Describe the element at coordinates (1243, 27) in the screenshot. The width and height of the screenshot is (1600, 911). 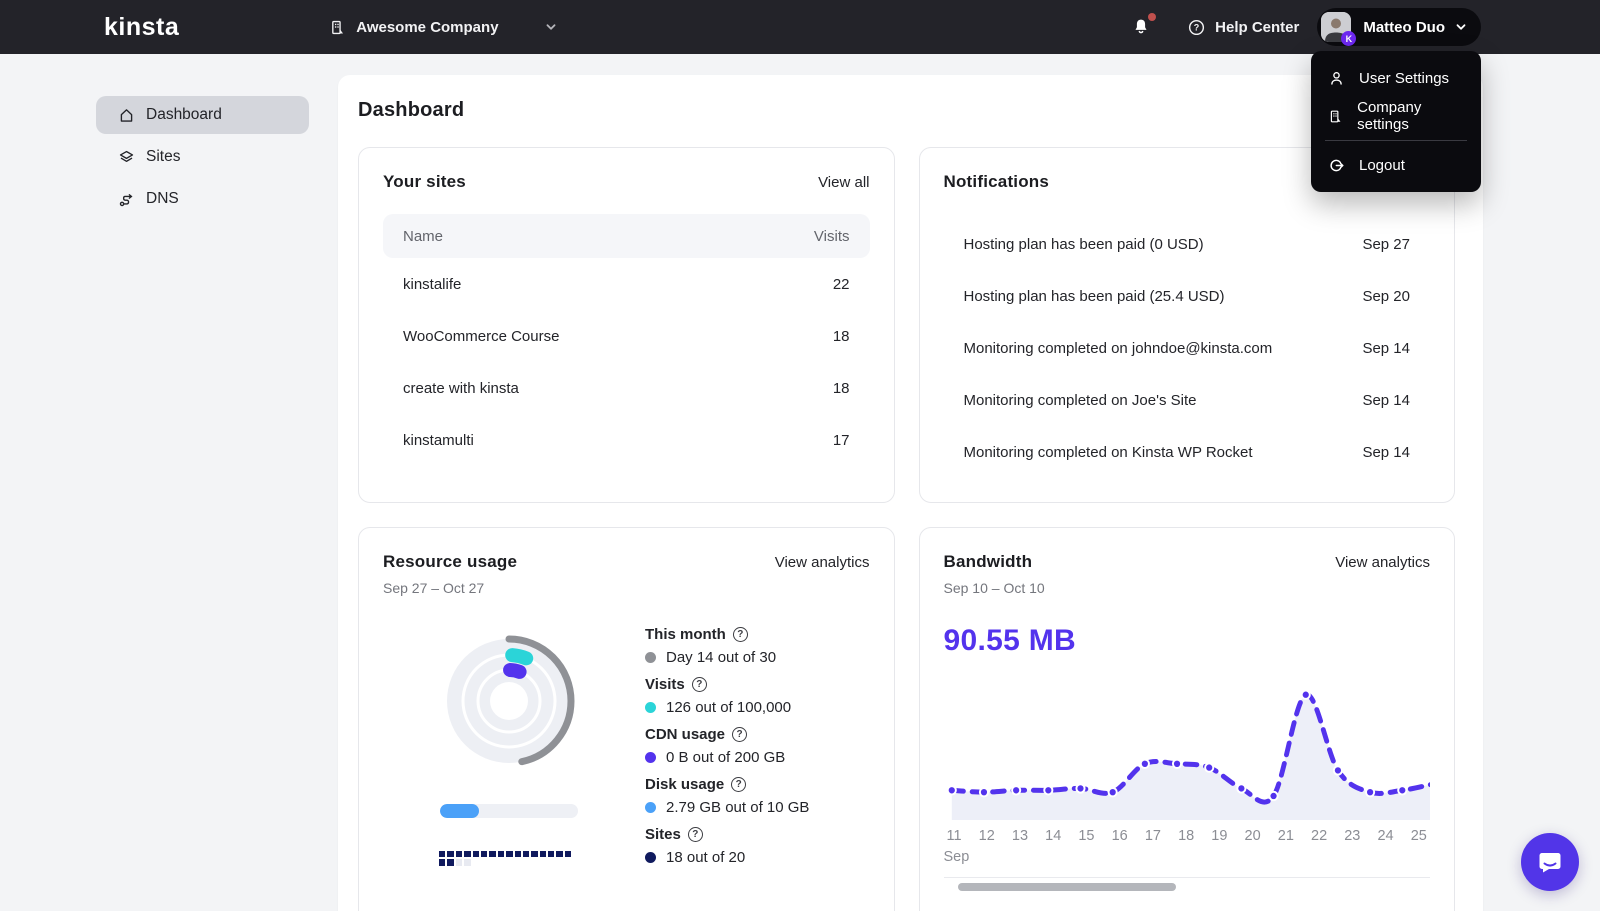
I see `help-center-button: ? Help Center` at that location.